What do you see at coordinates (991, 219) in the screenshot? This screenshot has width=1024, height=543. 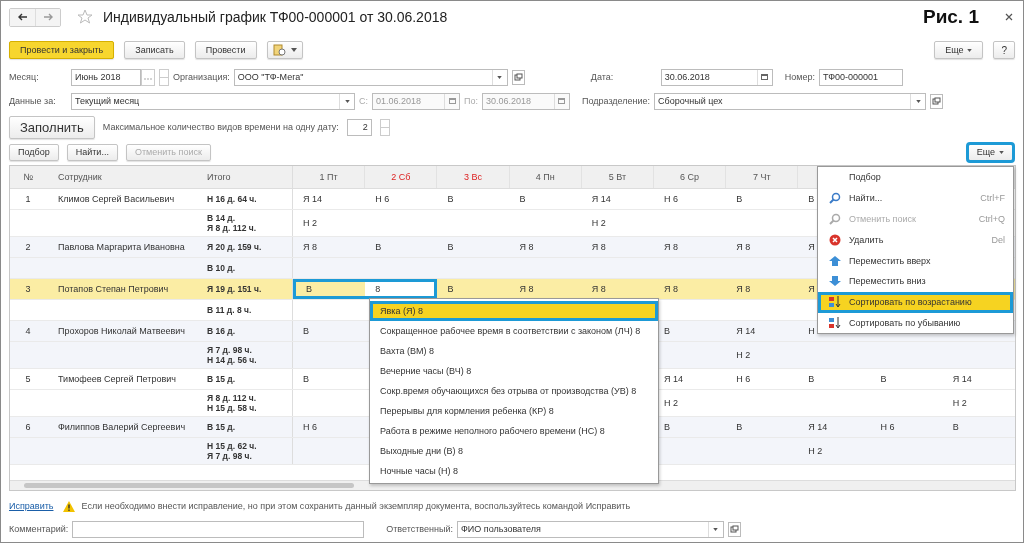 I see `shortcut-label: Ctrl+Q` at bounding box center [991, 219].